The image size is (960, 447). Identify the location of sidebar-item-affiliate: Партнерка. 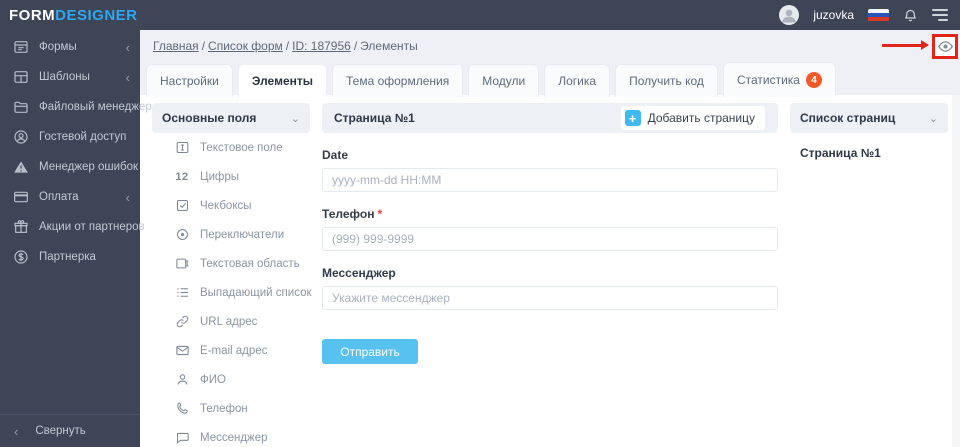
(70, 257).